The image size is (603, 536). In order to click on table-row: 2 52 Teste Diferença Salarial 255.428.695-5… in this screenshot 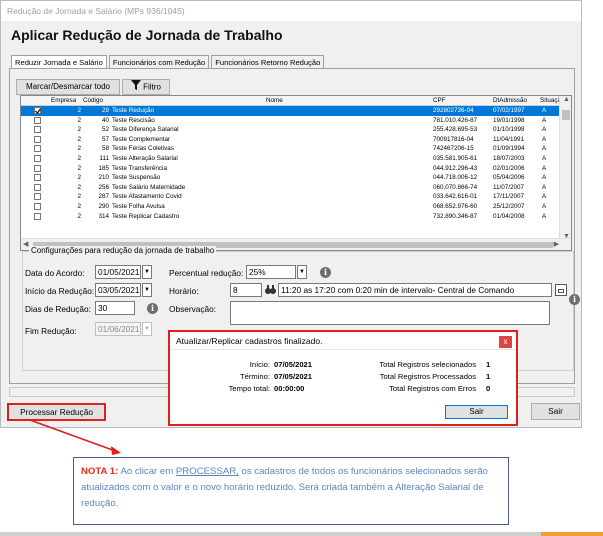, I will do `click(291, 130)`.